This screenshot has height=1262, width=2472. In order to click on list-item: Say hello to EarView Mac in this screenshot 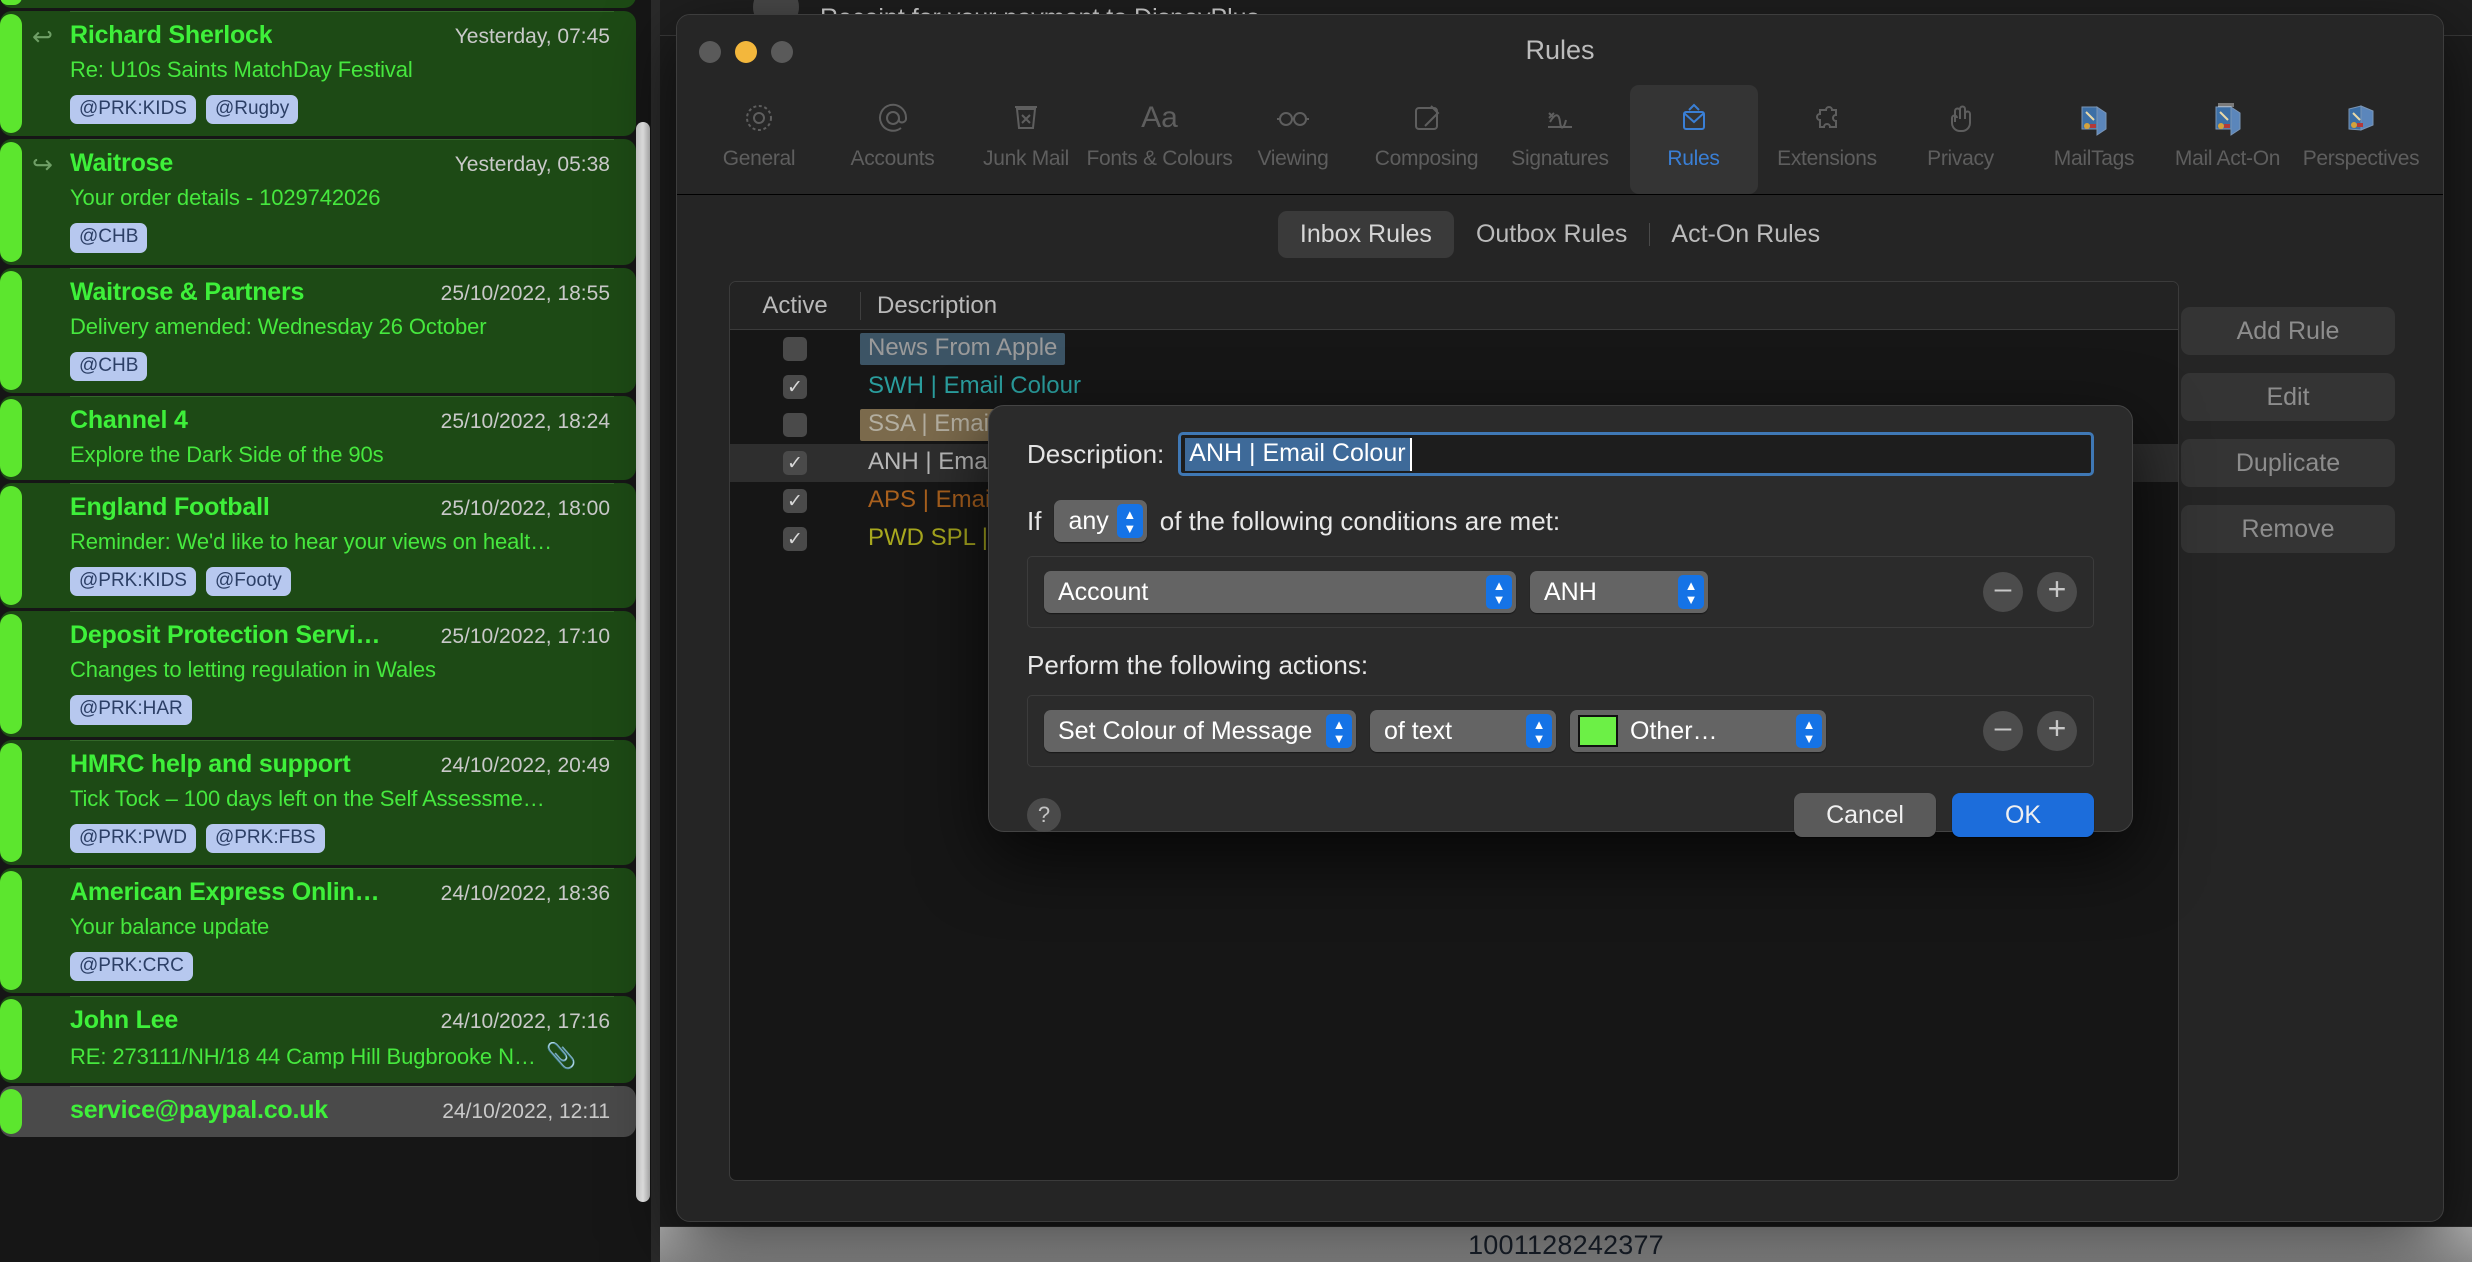, I will do `click(318, 4)`.